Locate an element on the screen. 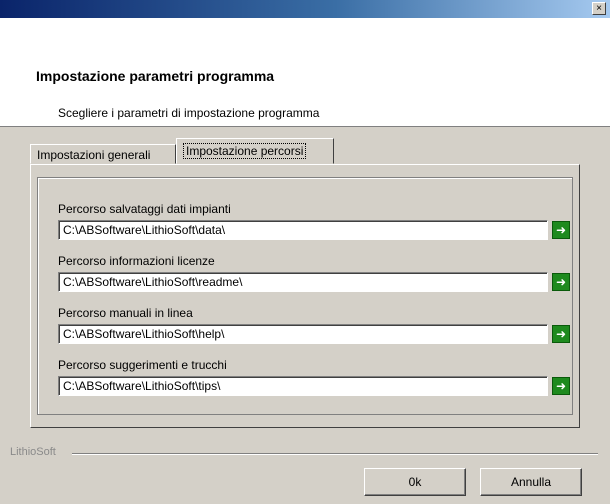 The width and height of the screenshot is (610, 504). license-path-browse-button: ➜ is located at coordinates (561, 282).